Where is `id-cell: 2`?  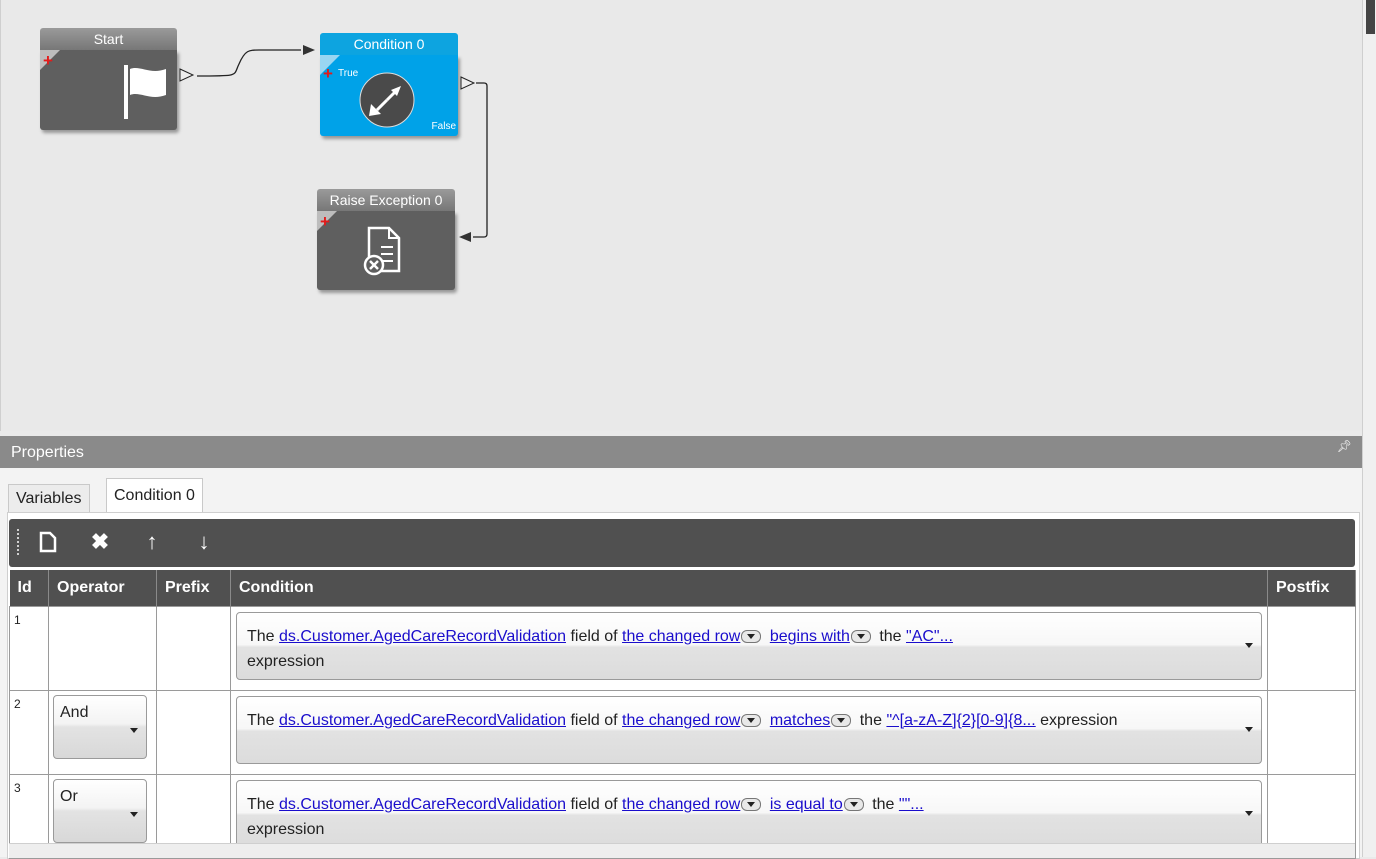 id-cell: 2 is located at coordinates (29, 732).